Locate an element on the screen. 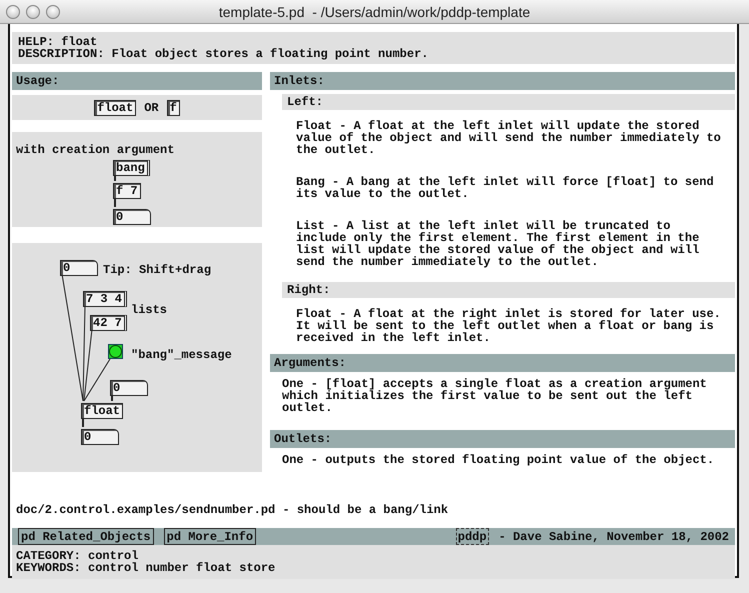 Image resolution: width=749 pixels, height=593 pixels. description-line: DESCRIPTION: Float object stores a floating point number. is located at coordinates (224, 54).